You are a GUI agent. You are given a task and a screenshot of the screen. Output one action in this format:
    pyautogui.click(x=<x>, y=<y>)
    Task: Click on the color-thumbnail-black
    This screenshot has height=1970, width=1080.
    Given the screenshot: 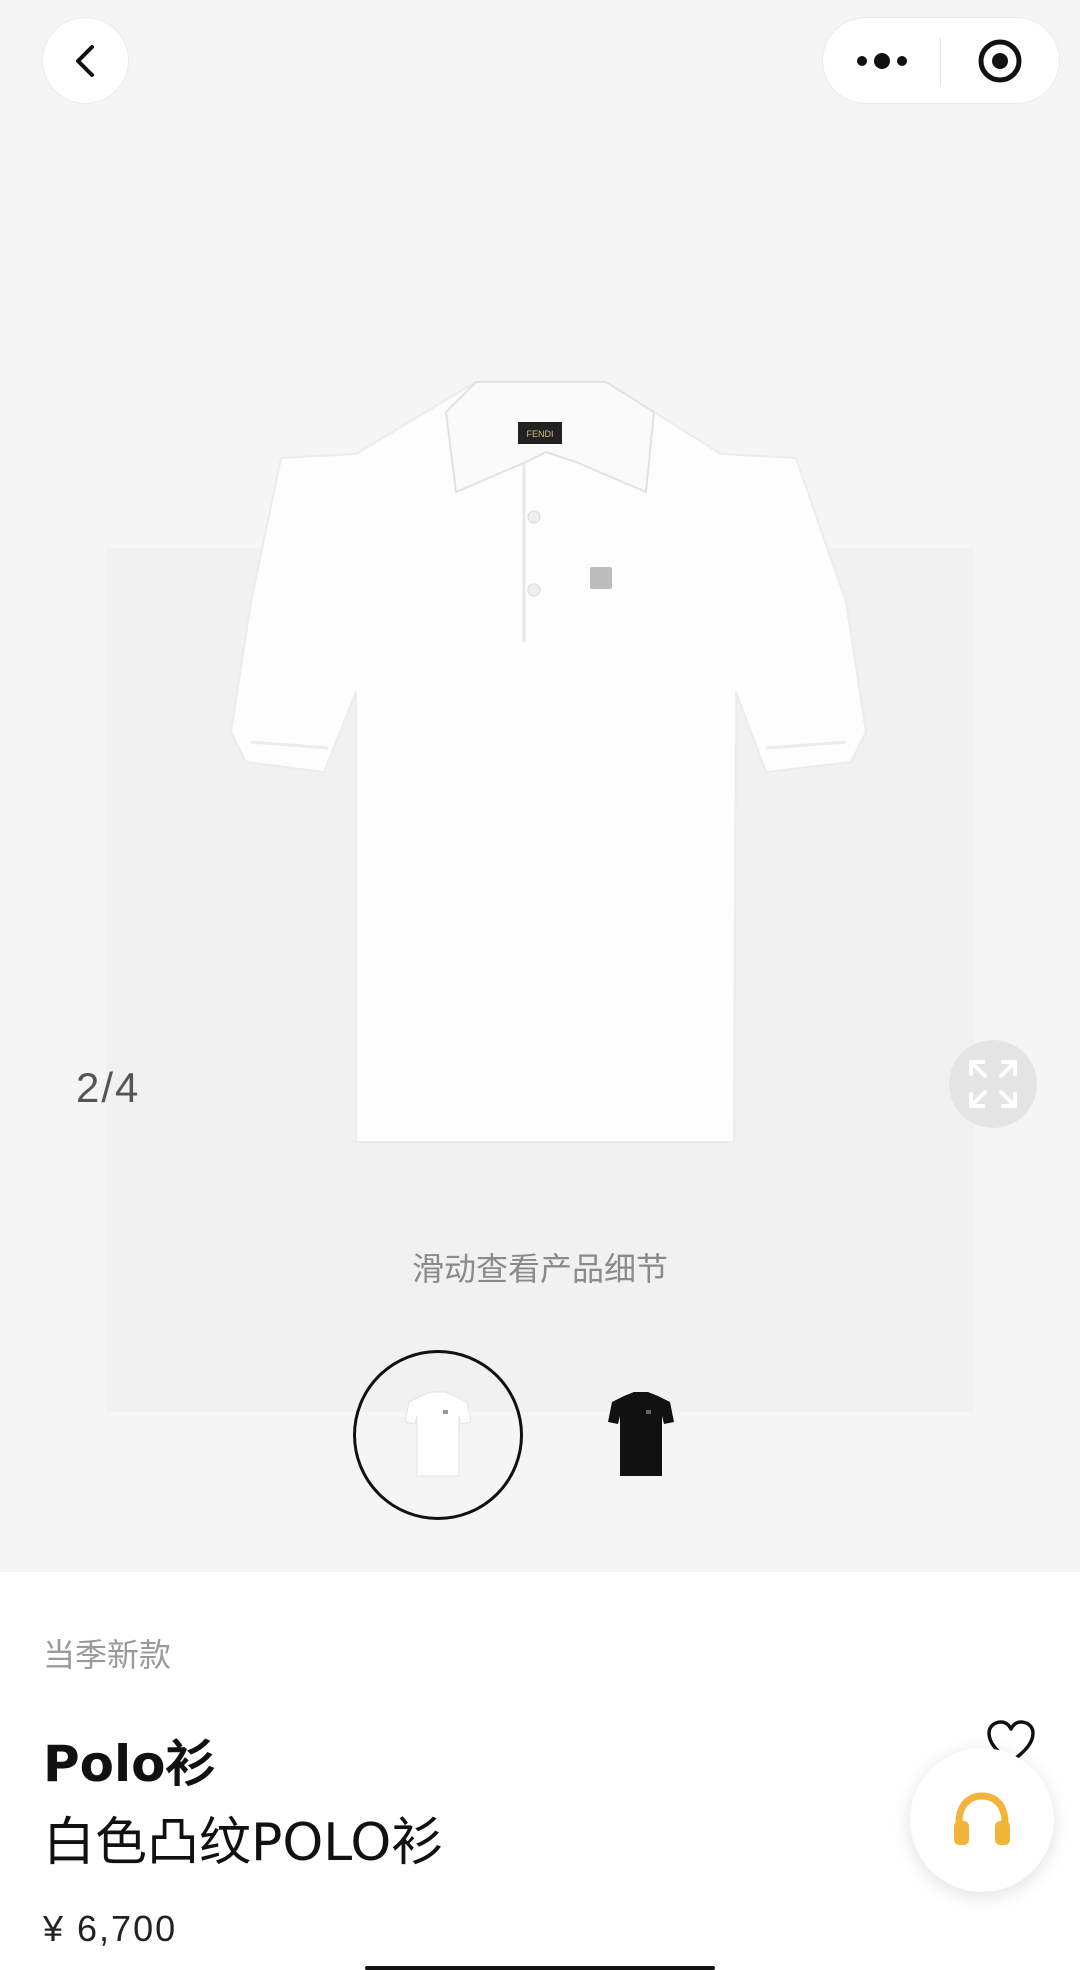 What is the action you would take?
    pyautogui.click(x=641, y=1435)
    